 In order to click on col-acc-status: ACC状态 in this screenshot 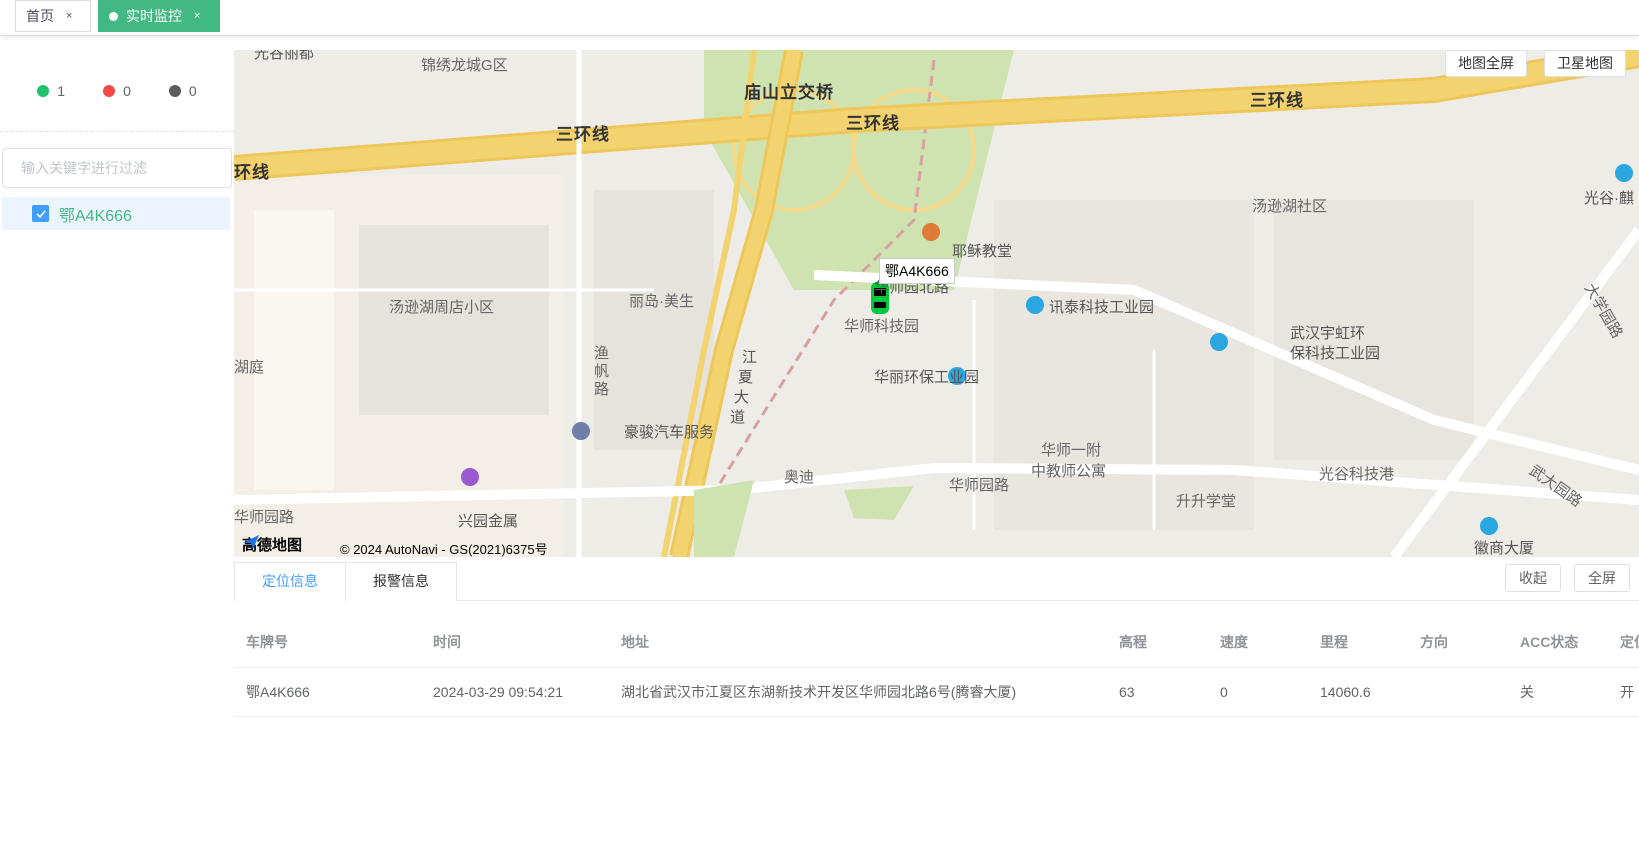, I will do `click(1558, 642)`.